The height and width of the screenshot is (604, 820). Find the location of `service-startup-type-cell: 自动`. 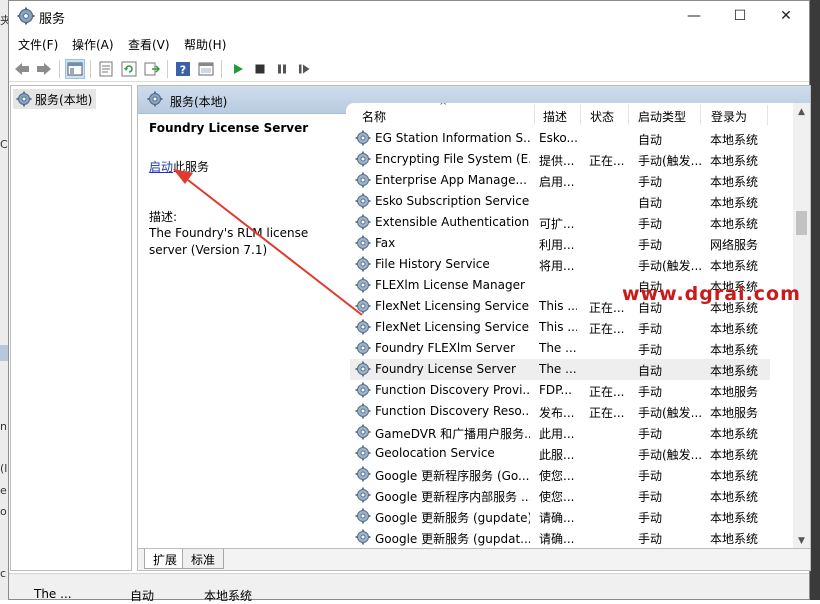

service-startup-type-cell: 自动 is located at coordinates (650, 140).